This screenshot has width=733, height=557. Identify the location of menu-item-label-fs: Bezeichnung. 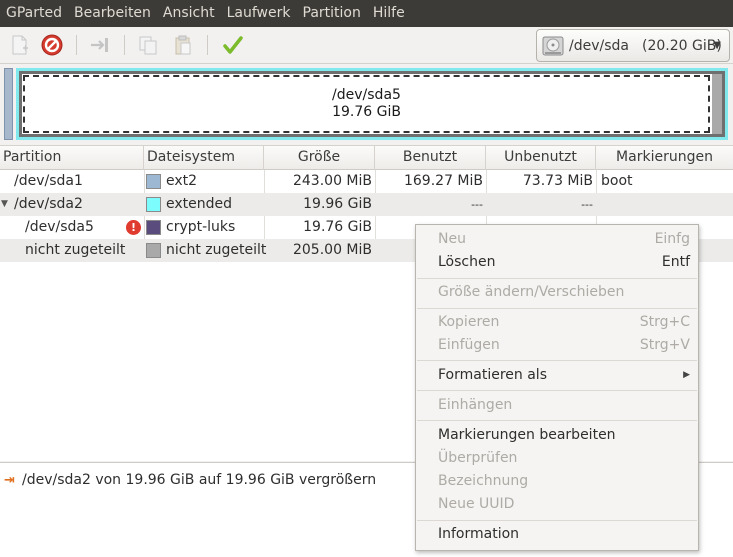
(557, 481).